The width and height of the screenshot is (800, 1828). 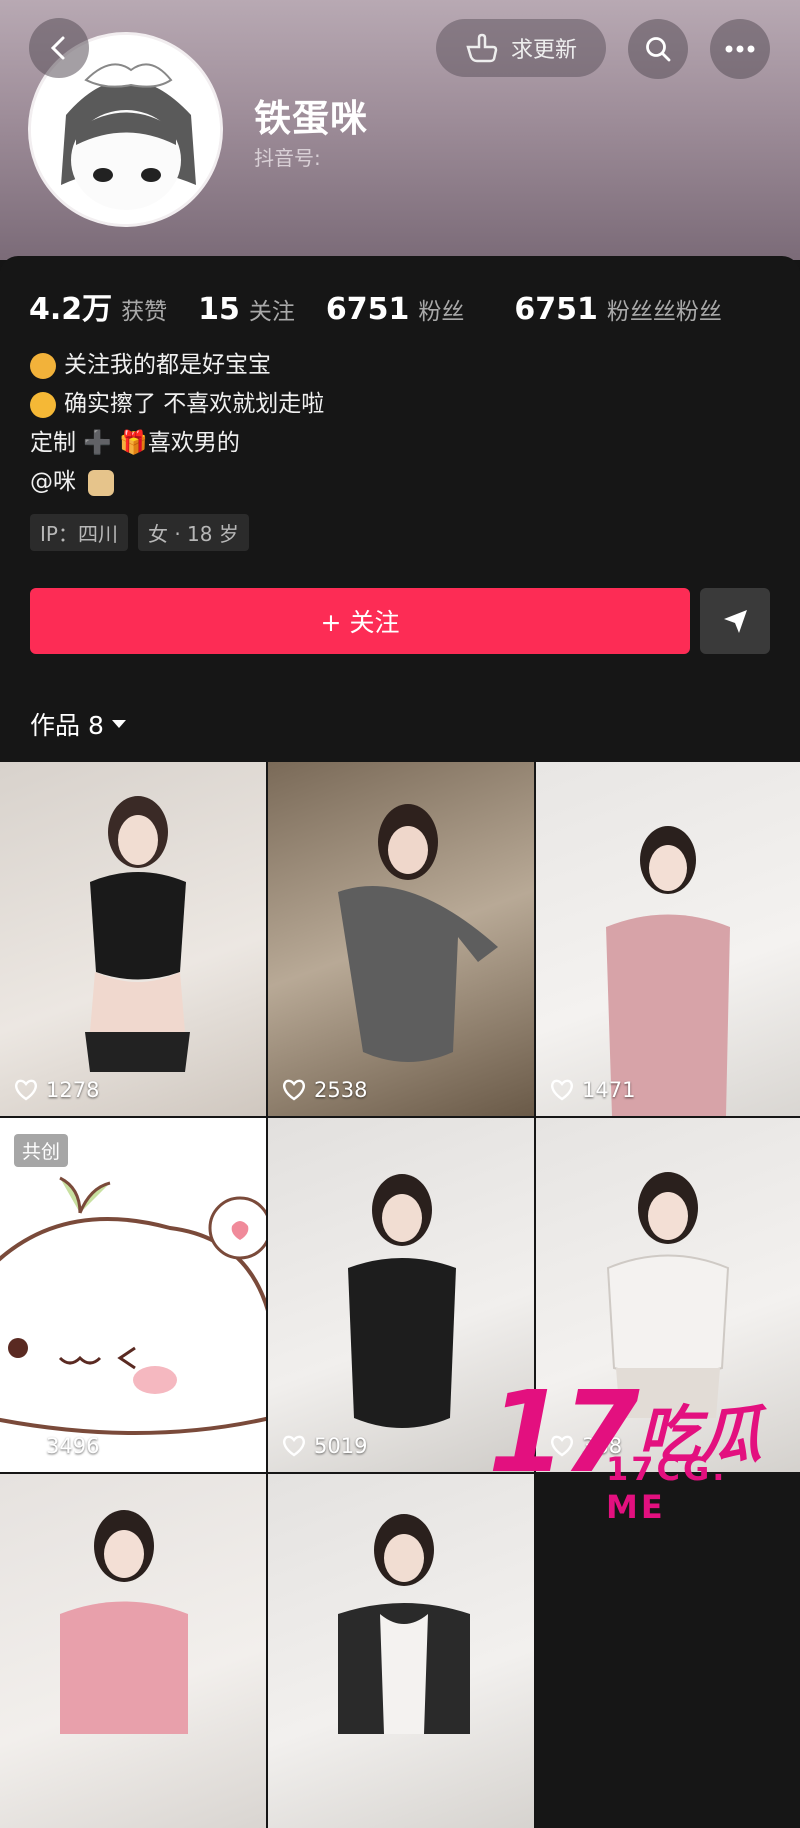 What do you see at coordinates (668, 1651) in the screenshot?
I see `empty-cell` at bounding box center [668, 1651].